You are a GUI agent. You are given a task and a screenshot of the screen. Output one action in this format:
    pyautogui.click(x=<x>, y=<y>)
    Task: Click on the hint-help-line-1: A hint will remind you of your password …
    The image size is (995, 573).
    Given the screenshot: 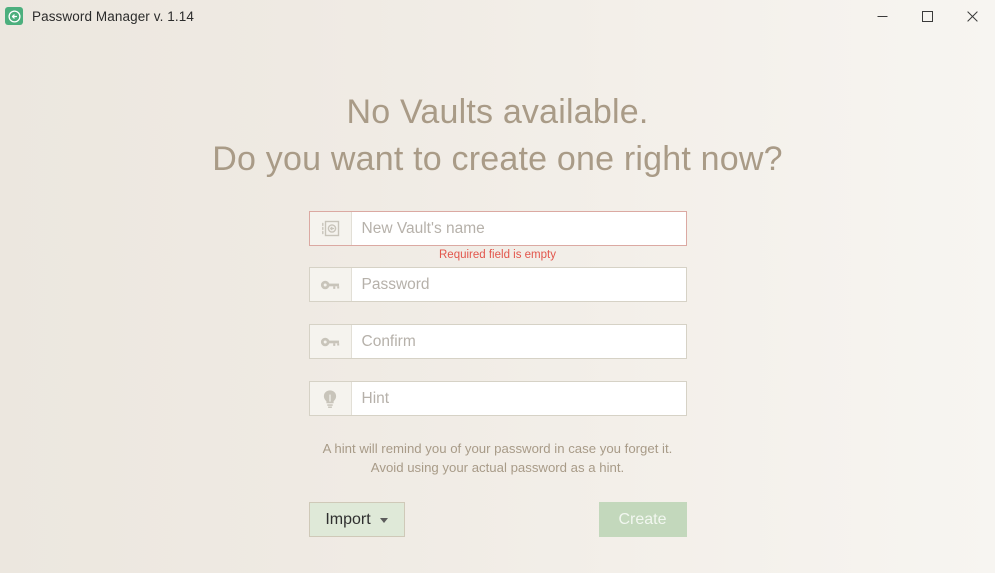 What is the action you would take?
    pyautogui.click(x=497, y=448)
    